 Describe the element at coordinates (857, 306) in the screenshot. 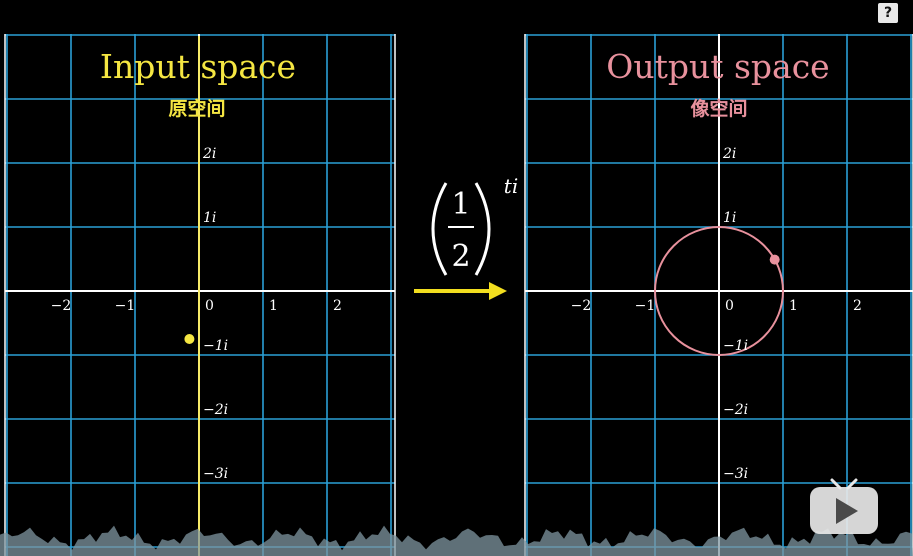

I see `output-x-tick-label: 2` at that location.